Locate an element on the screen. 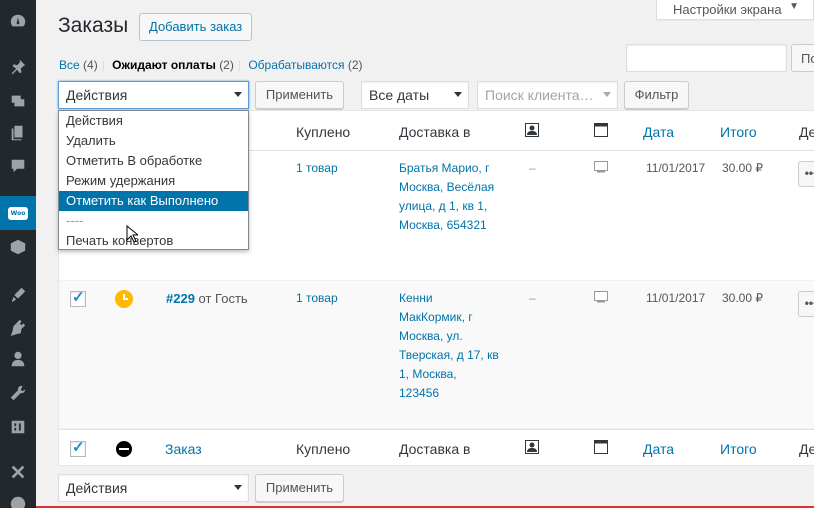 The image size is (814, 508). row-order: #229 от Гость is located at coordinates (207, 298).